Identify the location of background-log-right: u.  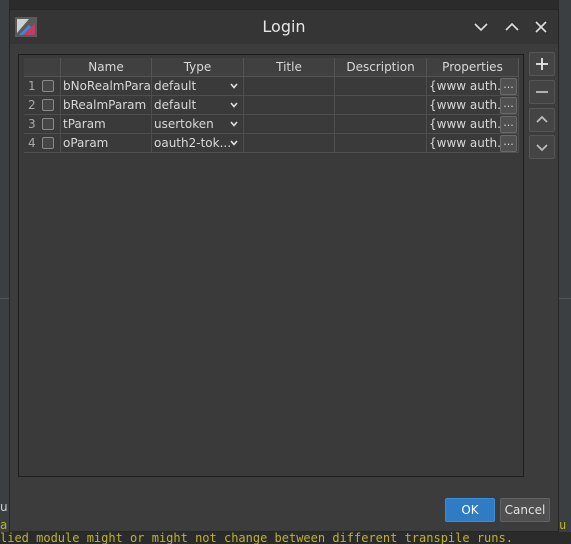
(563, 525).